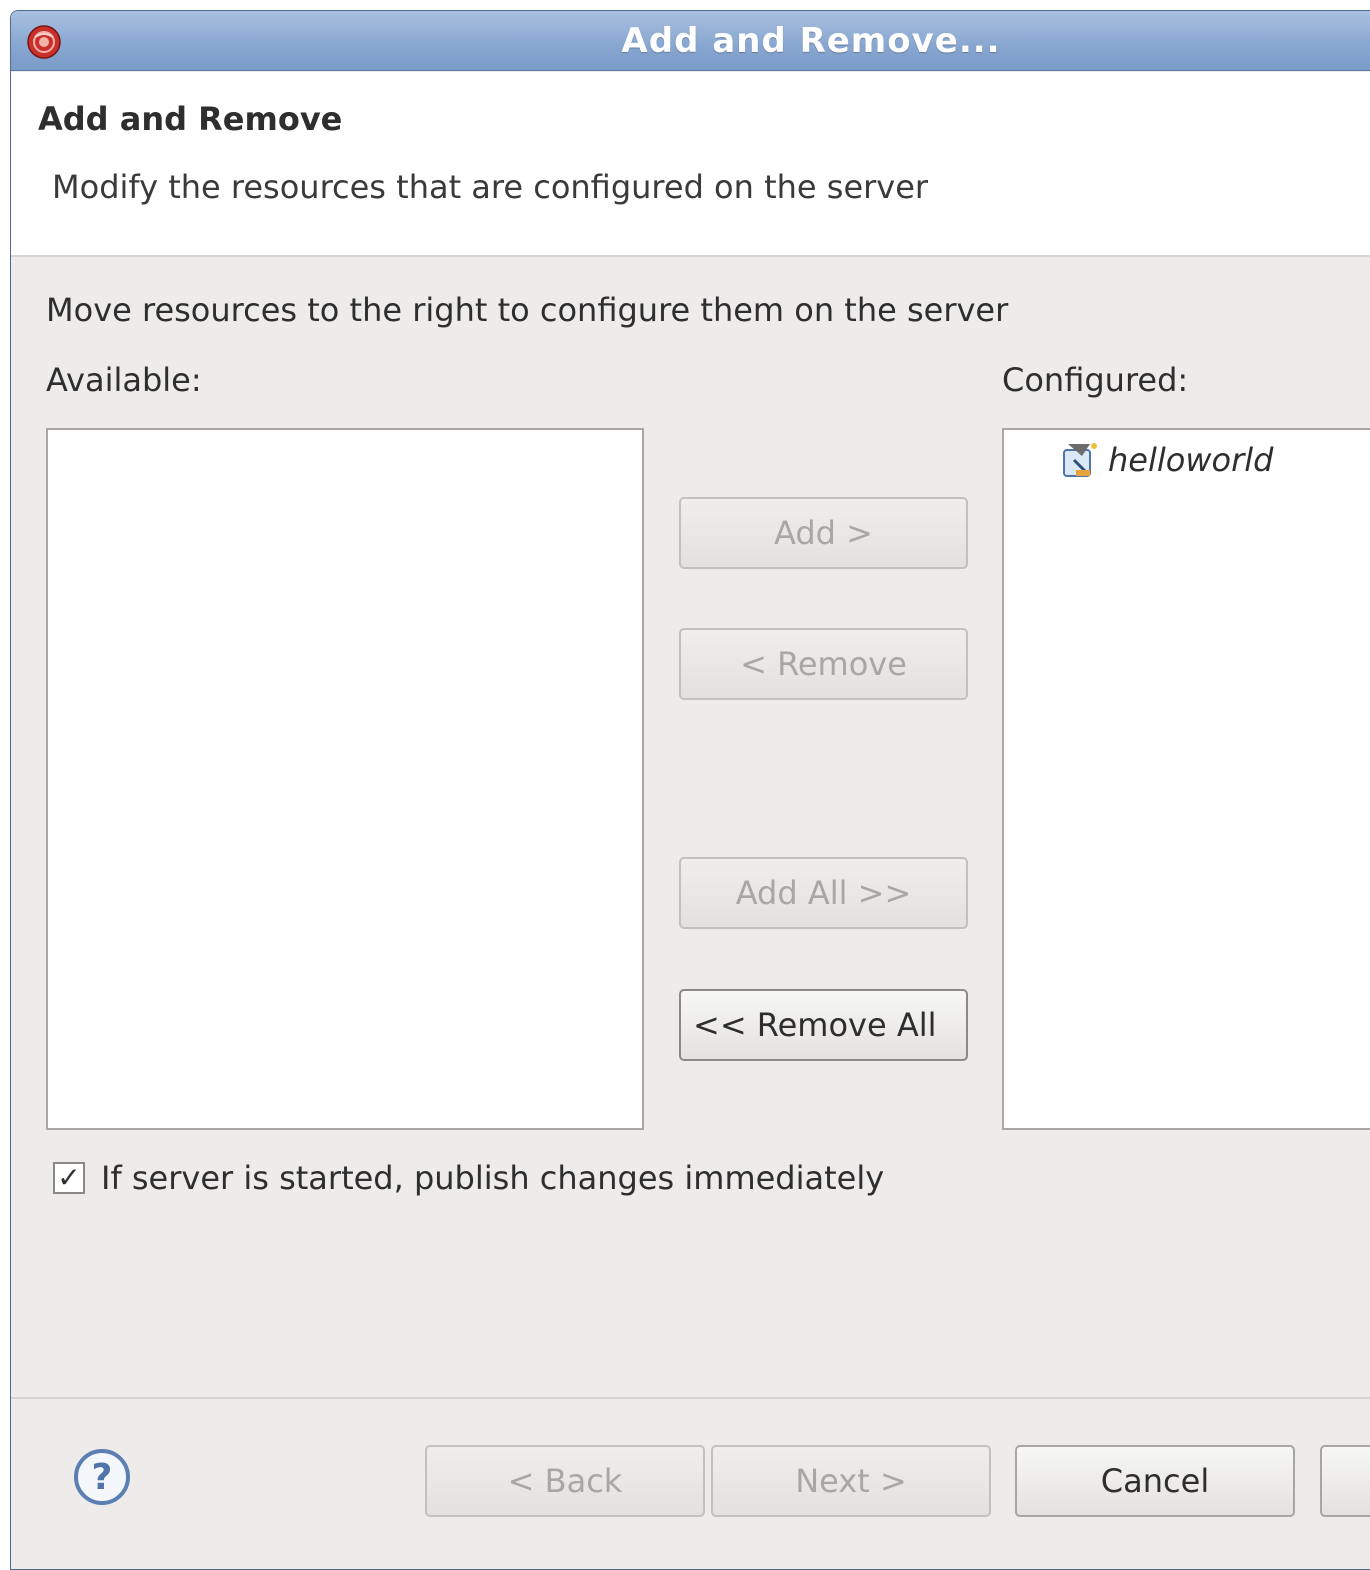  I want to click on cancel-button: Cancel, so click(1155, 1481).